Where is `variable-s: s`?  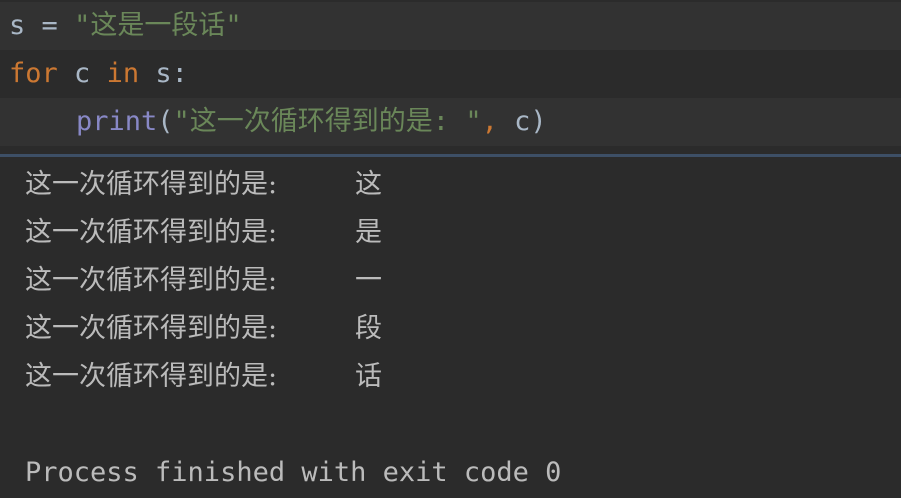
variable-s: s is located at coordinates (17, 25).